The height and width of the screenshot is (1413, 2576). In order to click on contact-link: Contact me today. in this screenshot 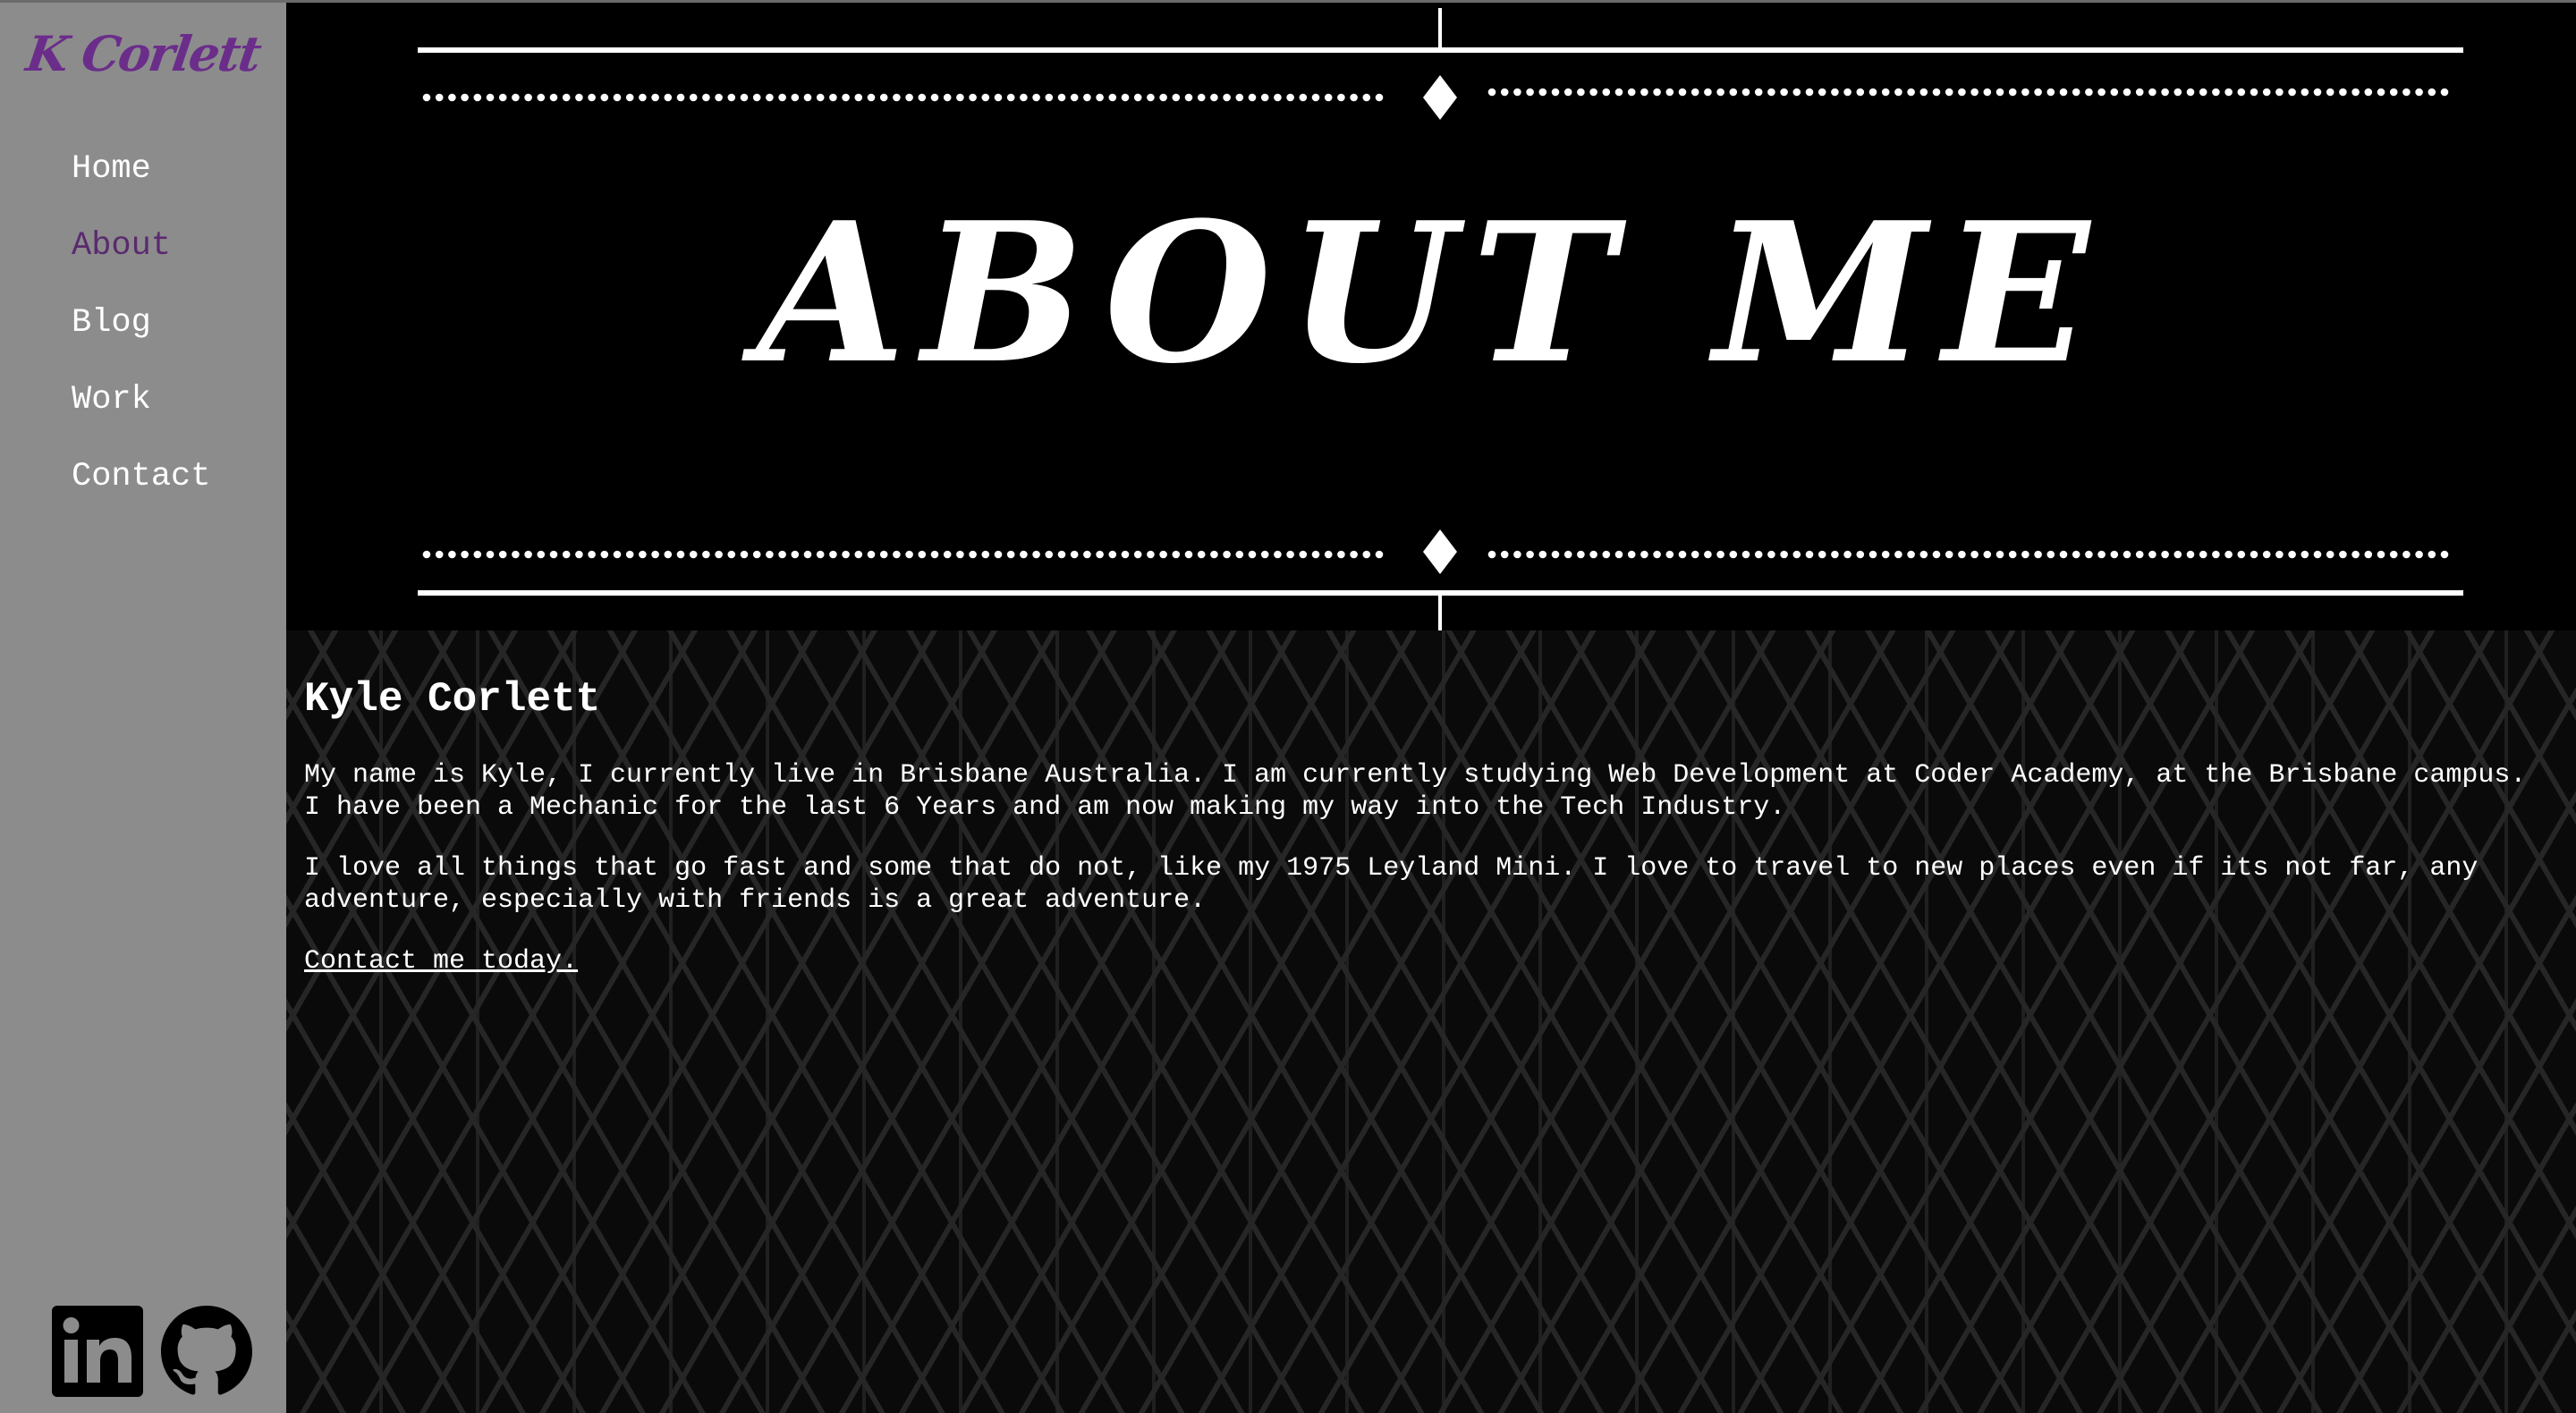, I will do `click(441, 961)`.